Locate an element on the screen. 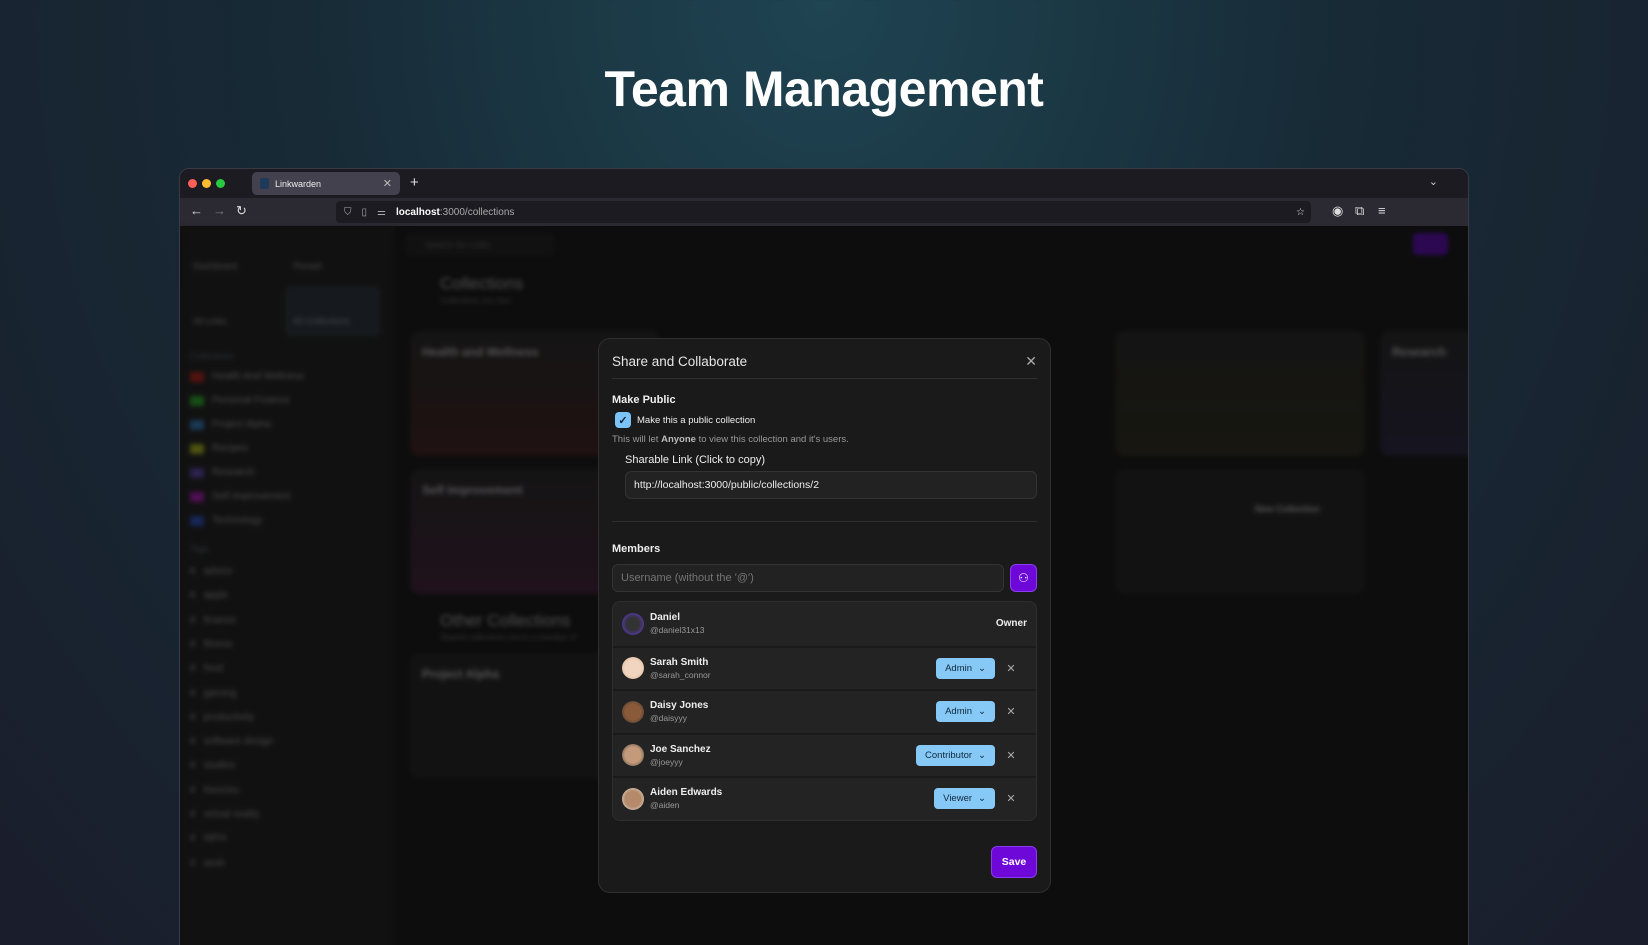 This screenshot has width=1648, height=945. public-collection-checkbox: ✓ Make this a public collection is located at coordinates (824, 420).